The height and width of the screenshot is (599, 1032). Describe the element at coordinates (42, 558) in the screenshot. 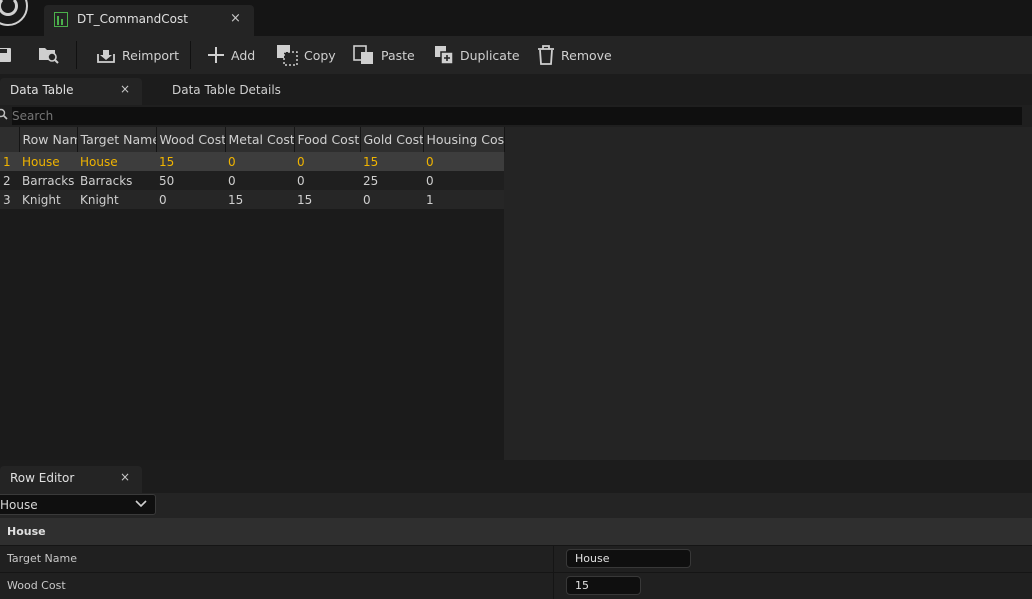

I see `property-label: Target Name` at that location.